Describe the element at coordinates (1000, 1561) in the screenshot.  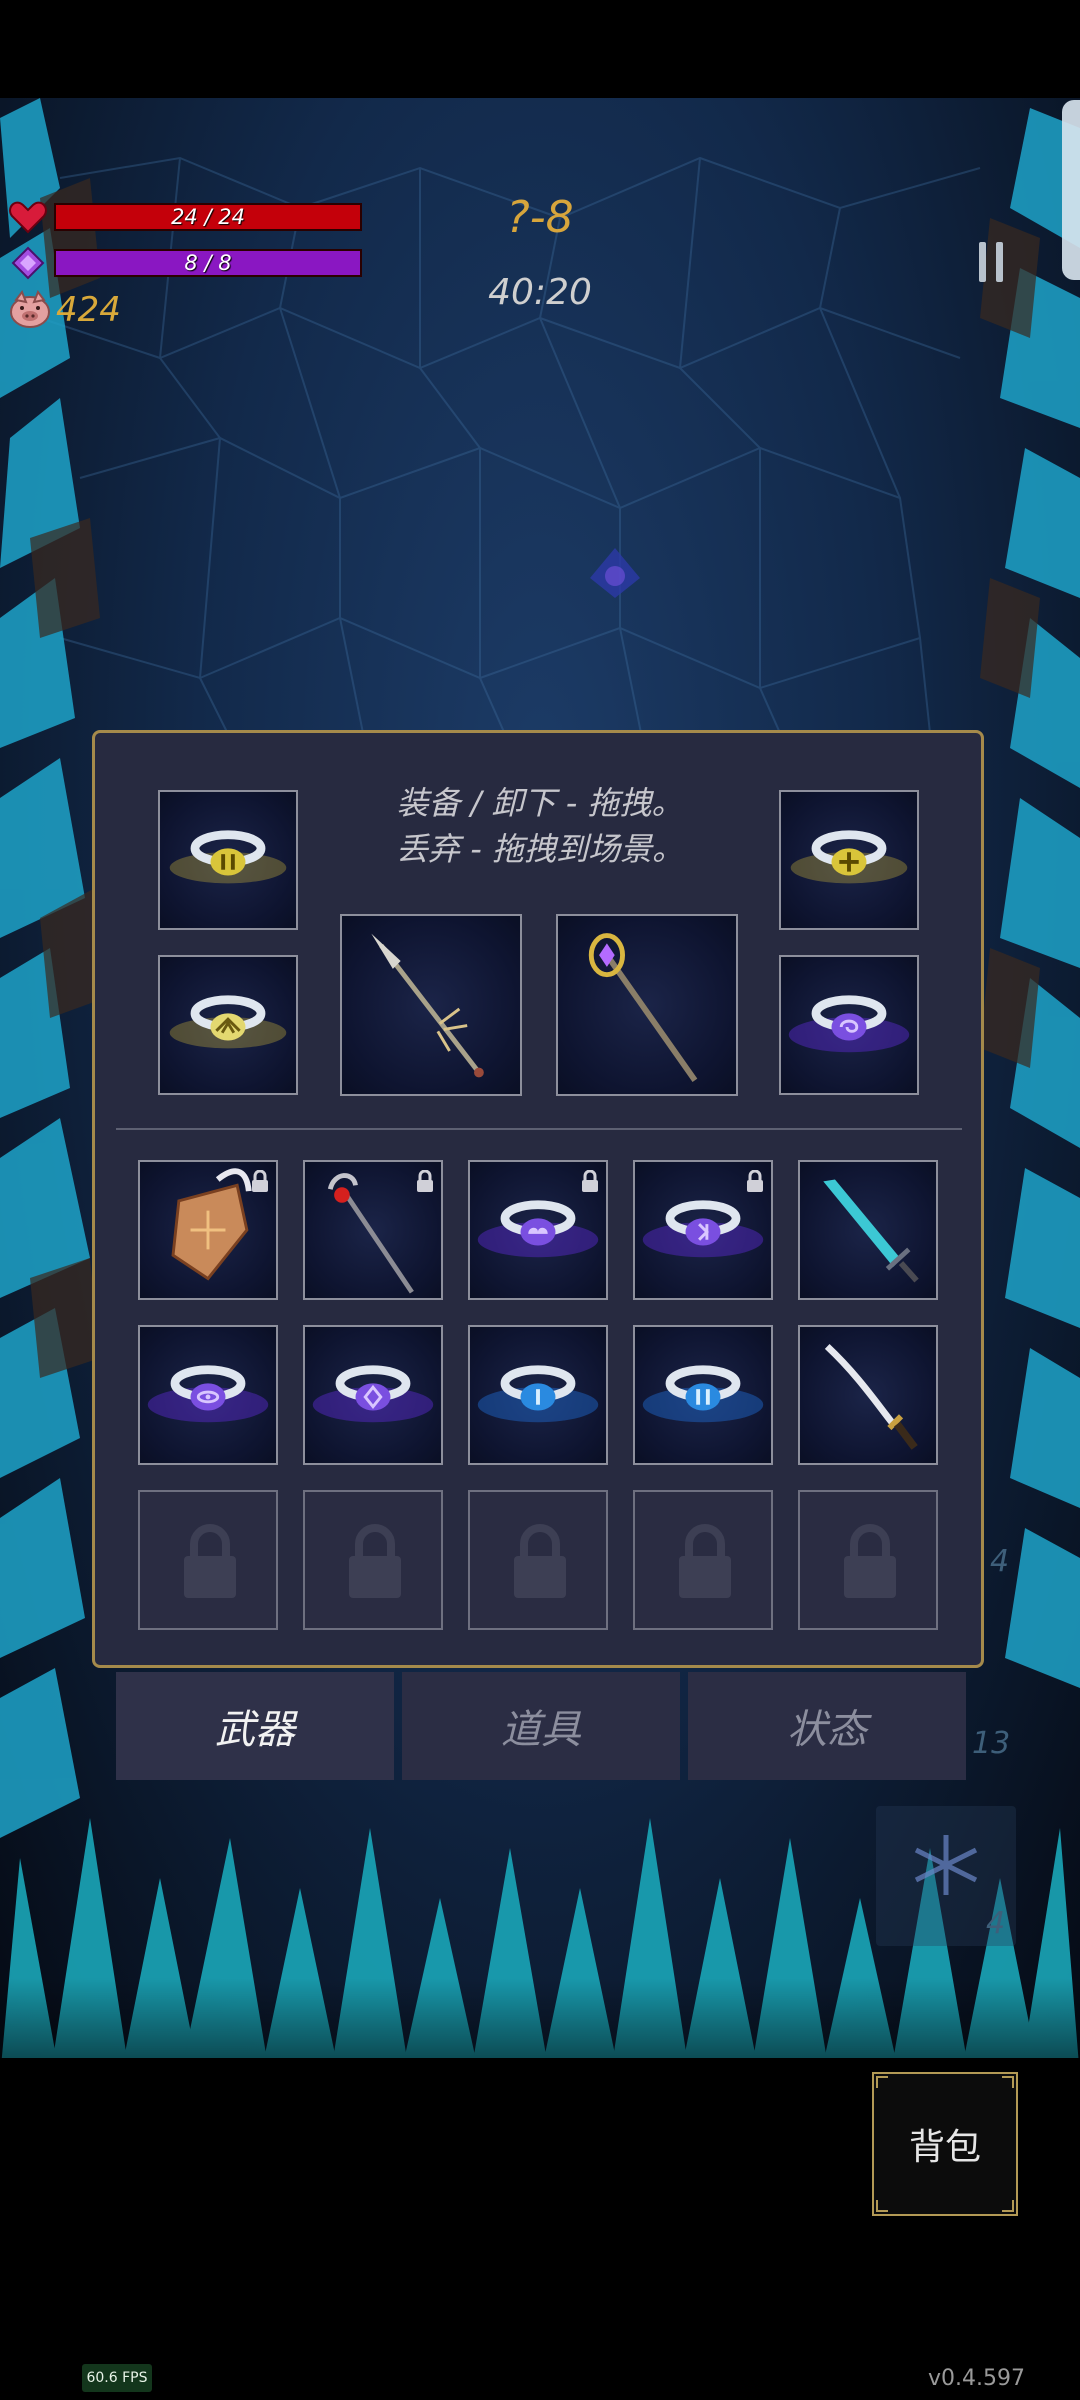
I see `side-count-a: 4` at that location.